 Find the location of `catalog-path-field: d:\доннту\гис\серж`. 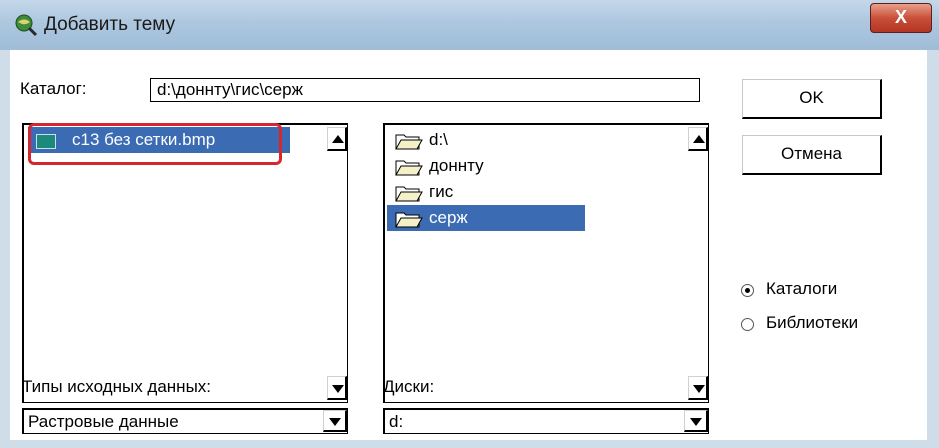

catalog-path-field: d:\доннту\гис\серж is located at coordinates (425, 90).